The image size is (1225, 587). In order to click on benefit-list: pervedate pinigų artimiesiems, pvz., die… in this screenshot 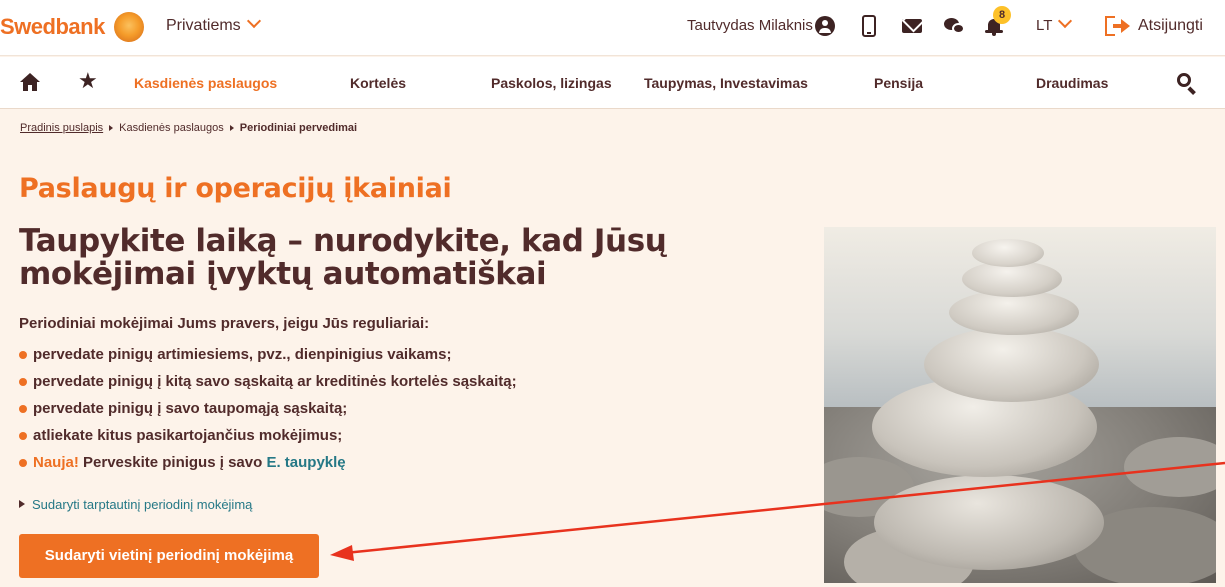, I will do `click(268, 413)`.